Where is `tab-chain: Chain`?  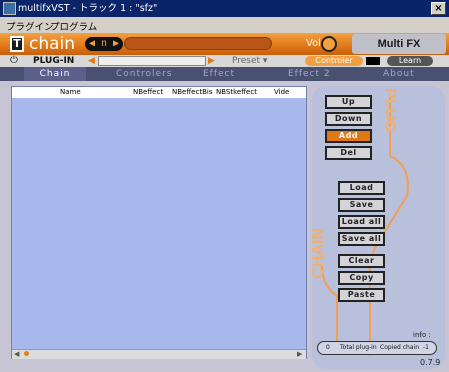 tab-chain: Chain is located at coordinates (55, 74).